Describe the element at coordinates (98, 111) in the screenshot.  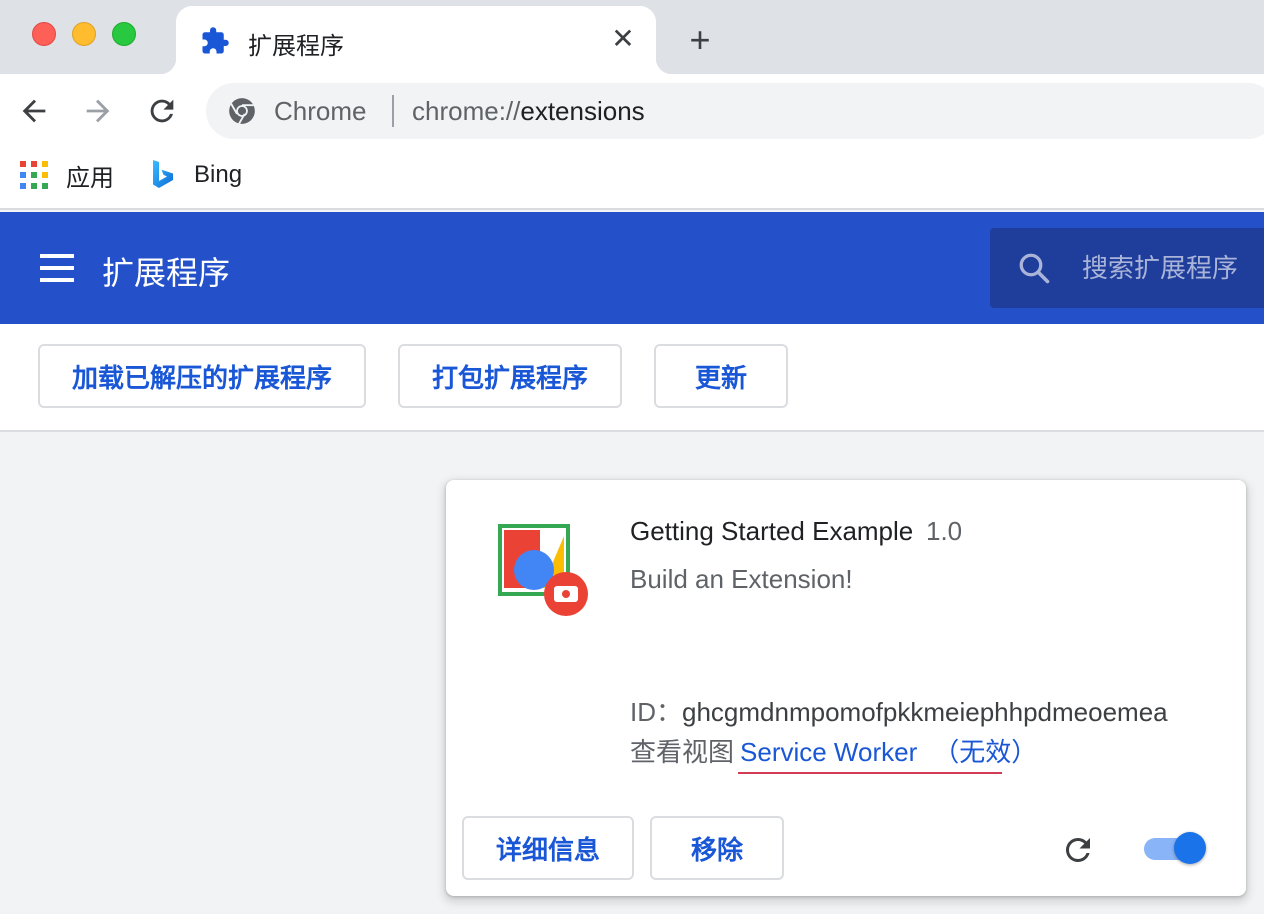
I see `forward-arrow-icon` at that location.